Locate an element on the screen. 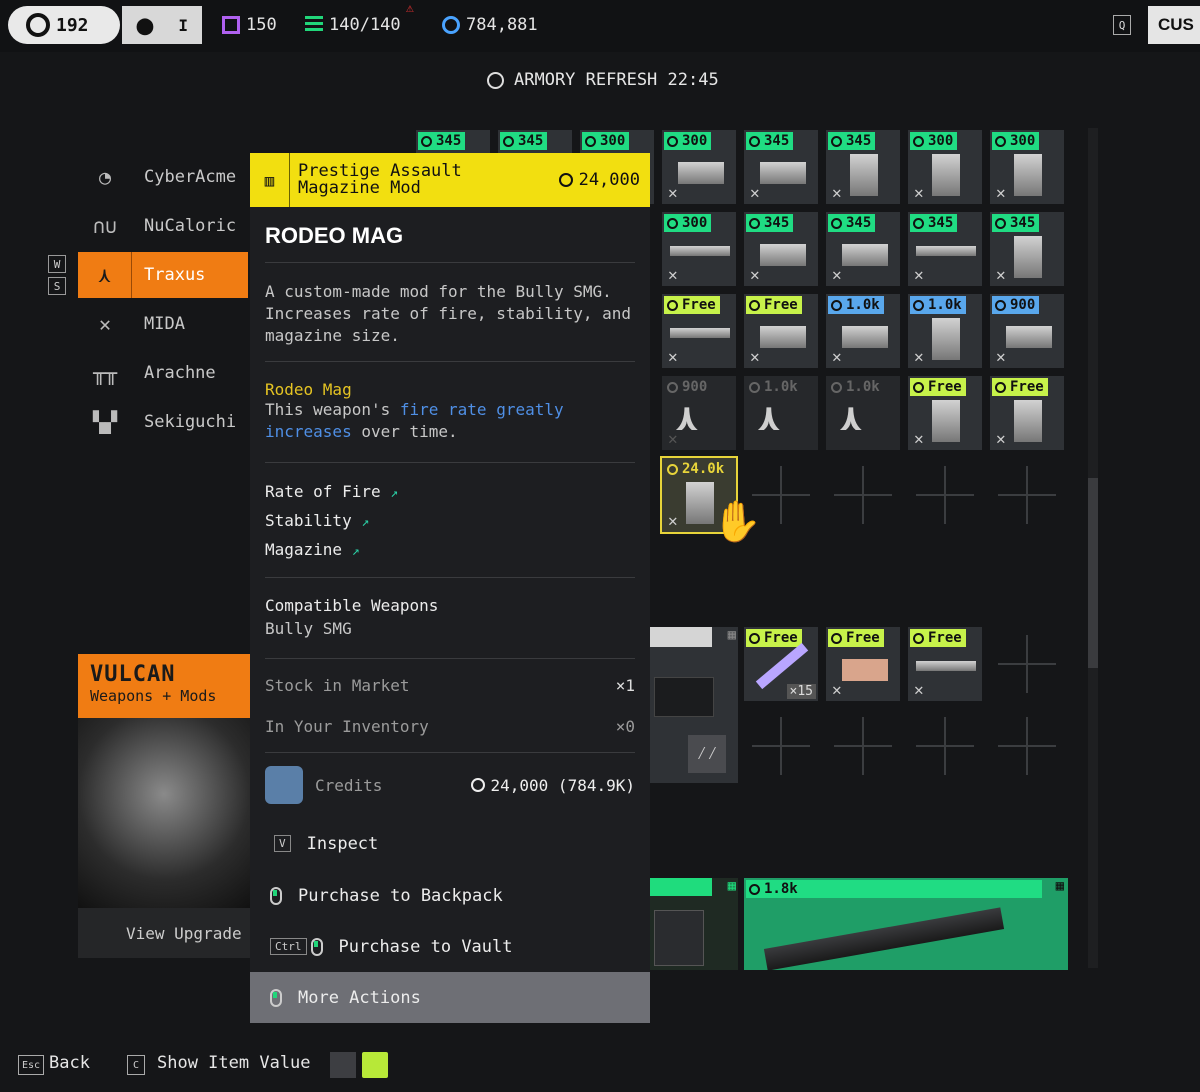 The image size is (1200, 1092). nav-item-cyberacme: ◔ CyberAcme is located at coordinates (163, 177).